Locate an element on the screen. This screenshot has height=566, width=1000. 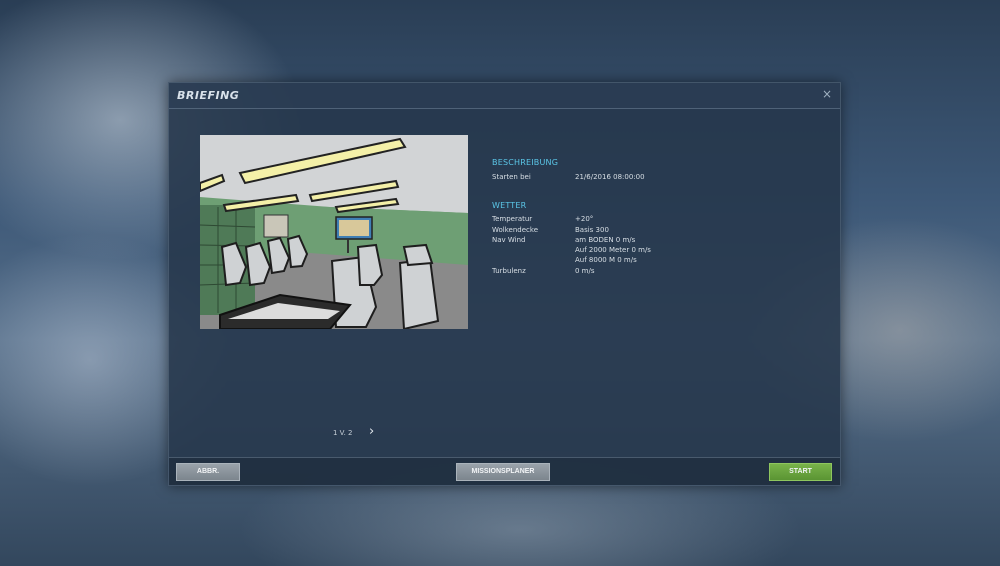
temperature-label: Temperatur is located at coordinates (512, 219).